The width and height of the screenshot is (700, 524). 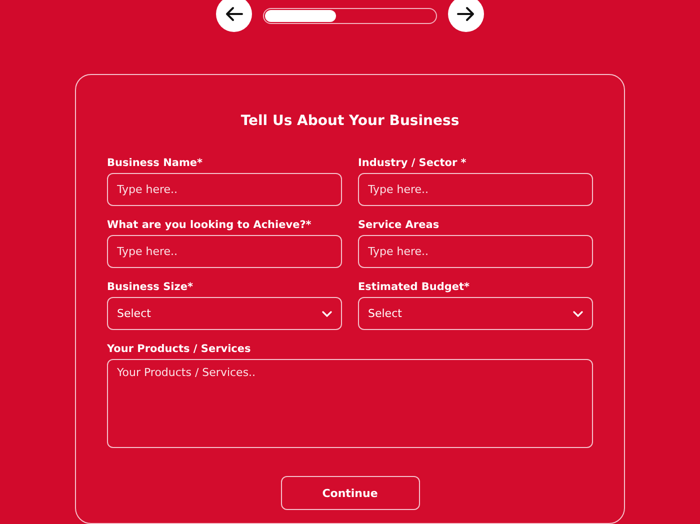 What do you see at coordinates (399, 225) in the screenshot?
I see `field-label: Service Areas` at bounding box center [399, 225].